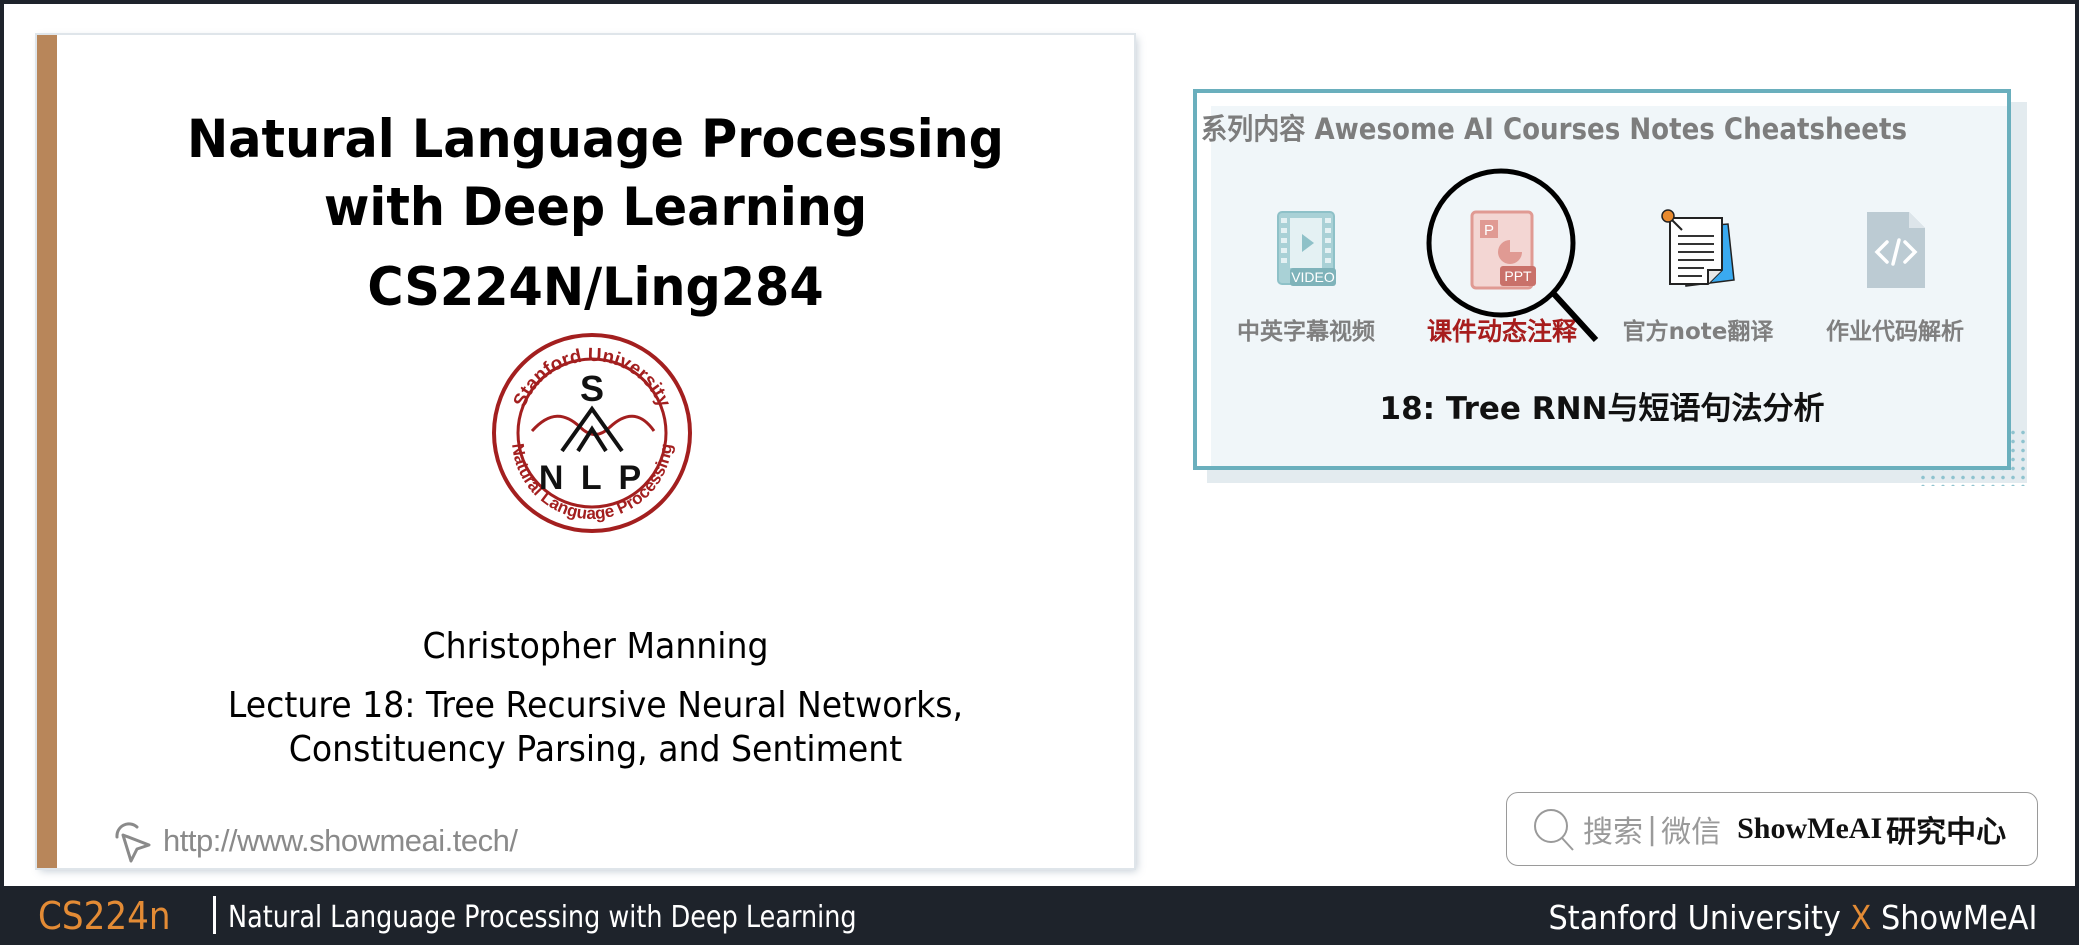 The height and width of the screenshot is (945, 2079). I want to click on feature-code: 作业代码解析, so click(1895, 277).